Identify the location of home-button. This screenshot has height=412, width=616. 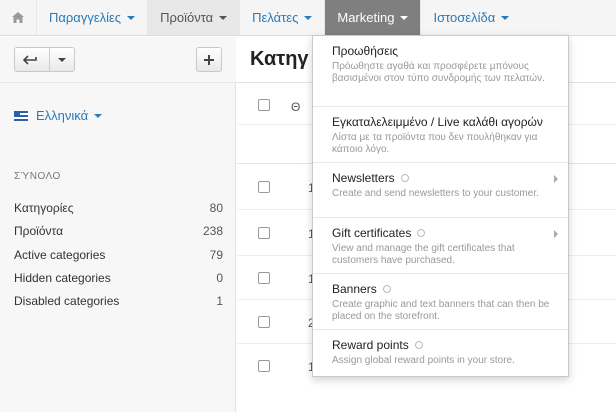
(18, 17).